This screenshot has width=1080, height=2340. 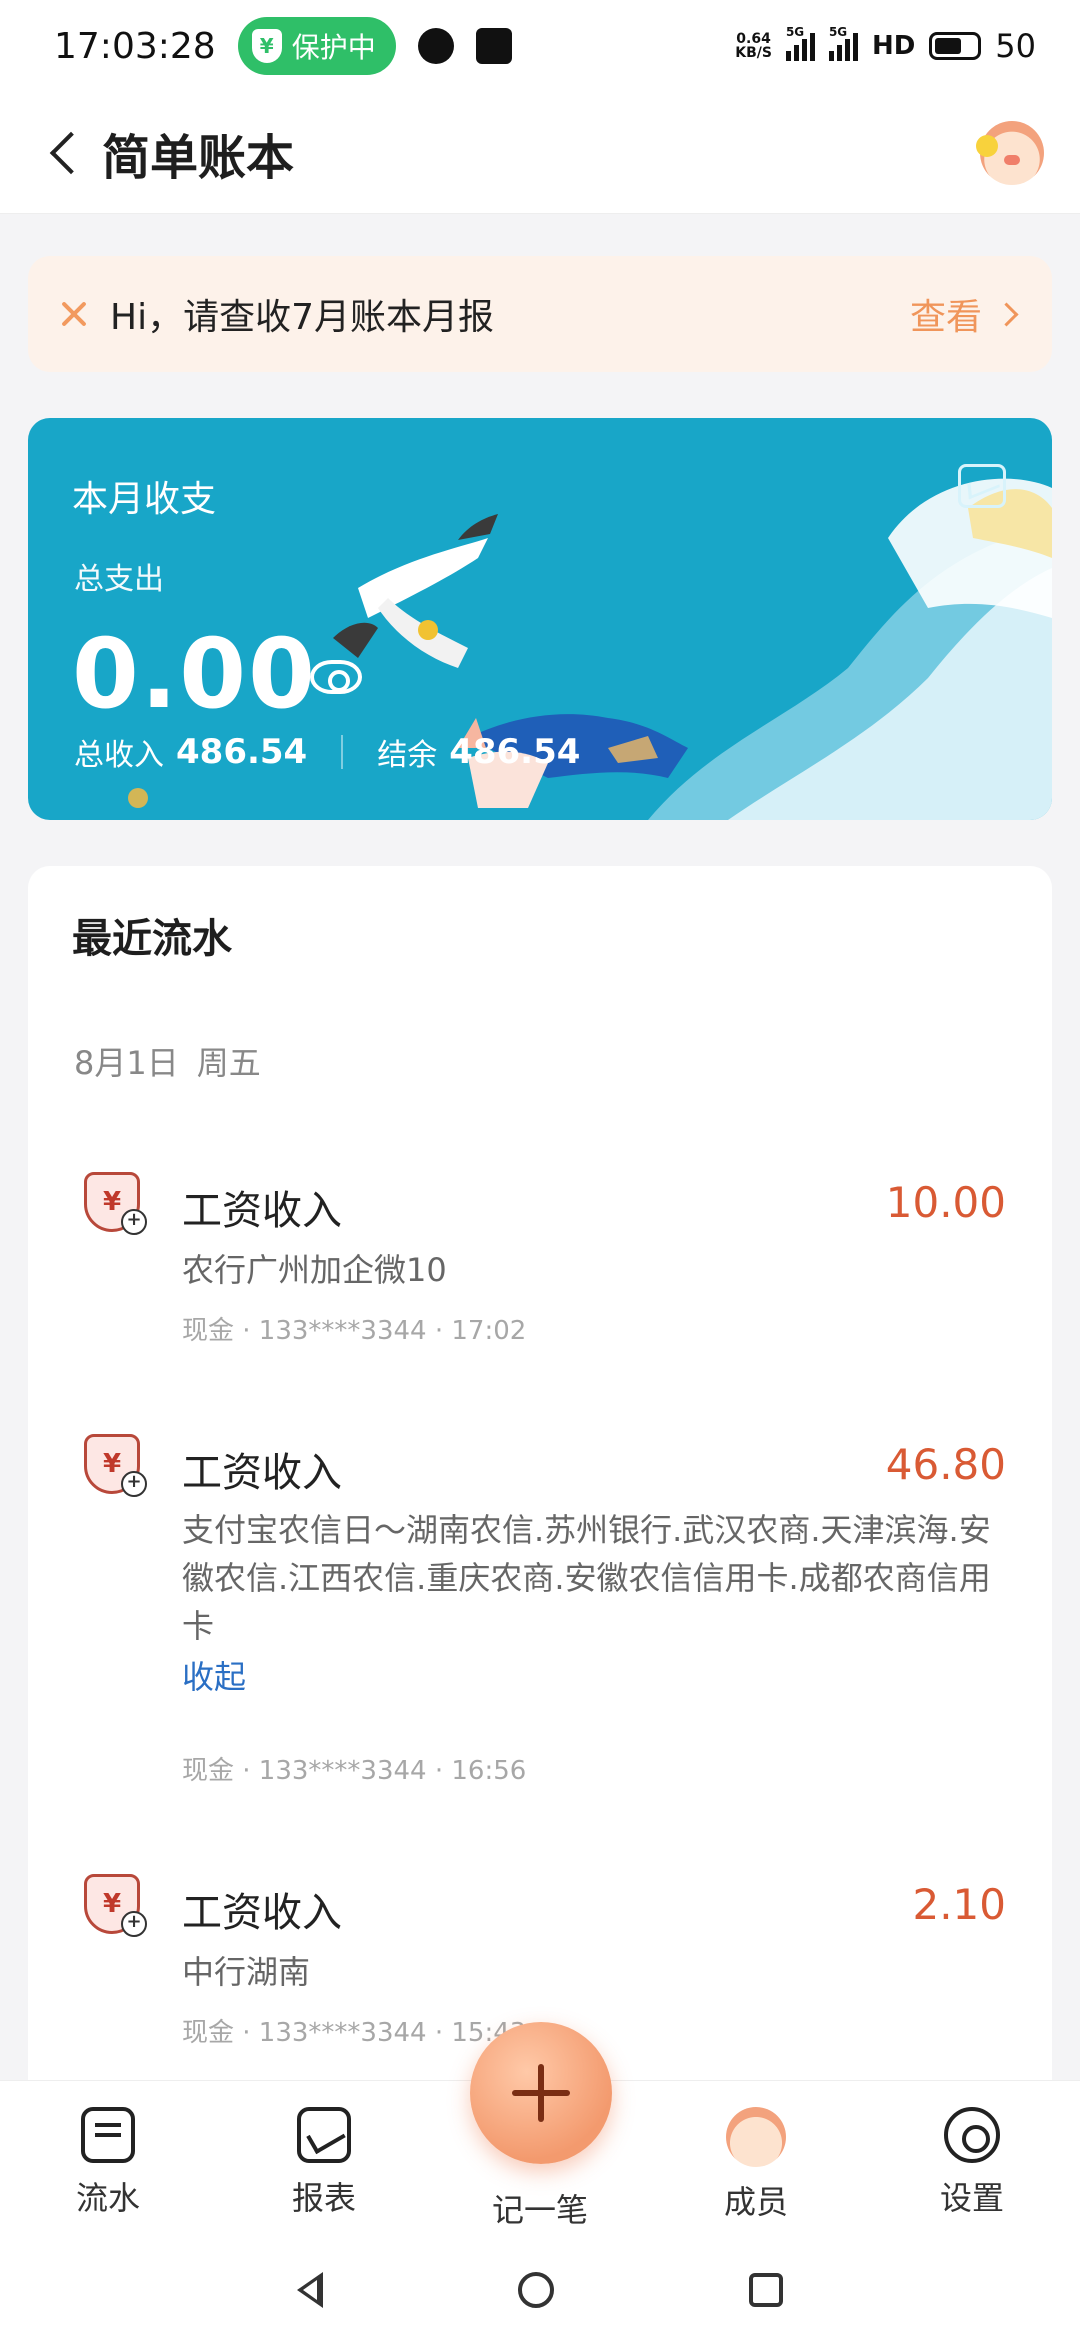 What do you see at coordinates (971, 2198) in the screenshot?
I see `nav-label: 设置` at bounding box center [971, 2198].